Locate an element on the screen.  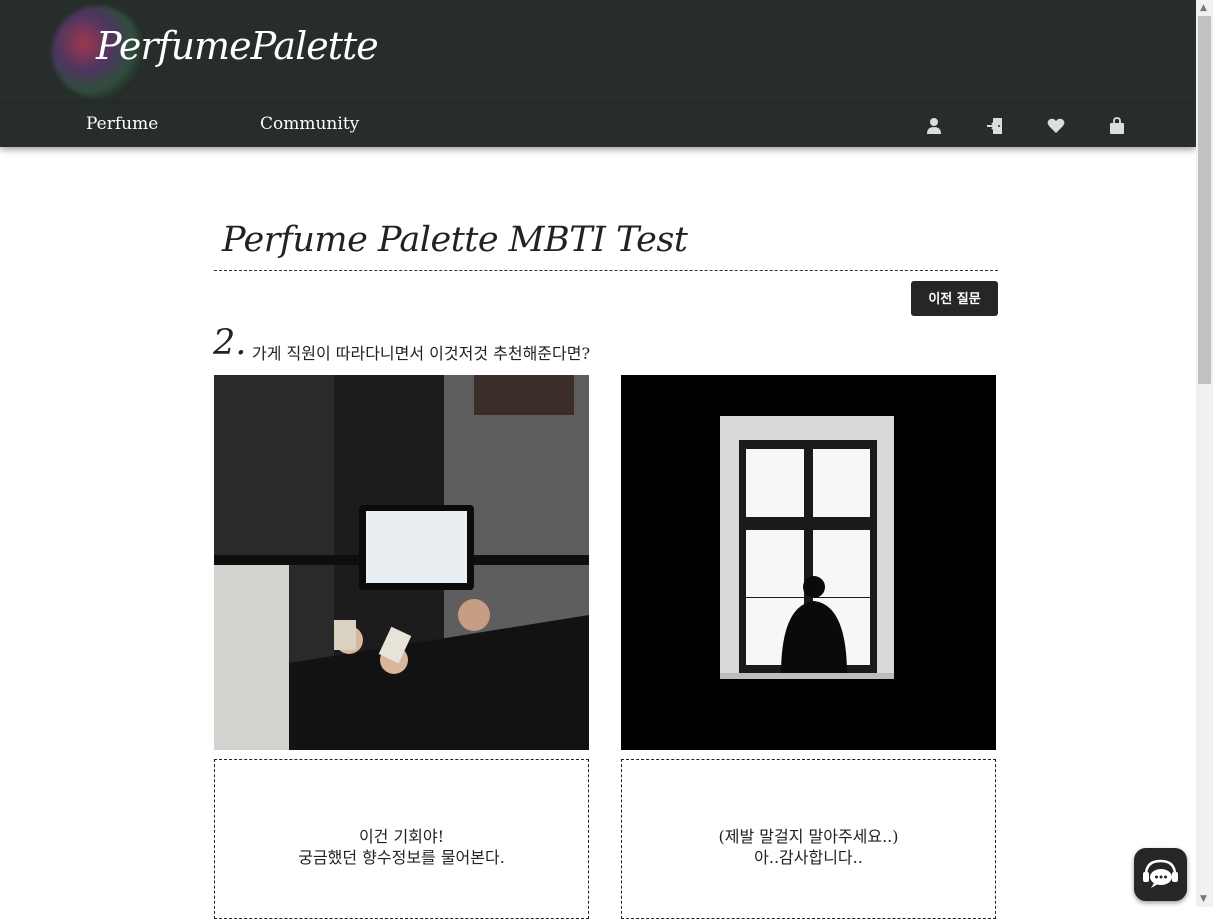
choice-1-line-2: 궁금했던 향수정보를 물어본다. is located at coordinates (401, 857).